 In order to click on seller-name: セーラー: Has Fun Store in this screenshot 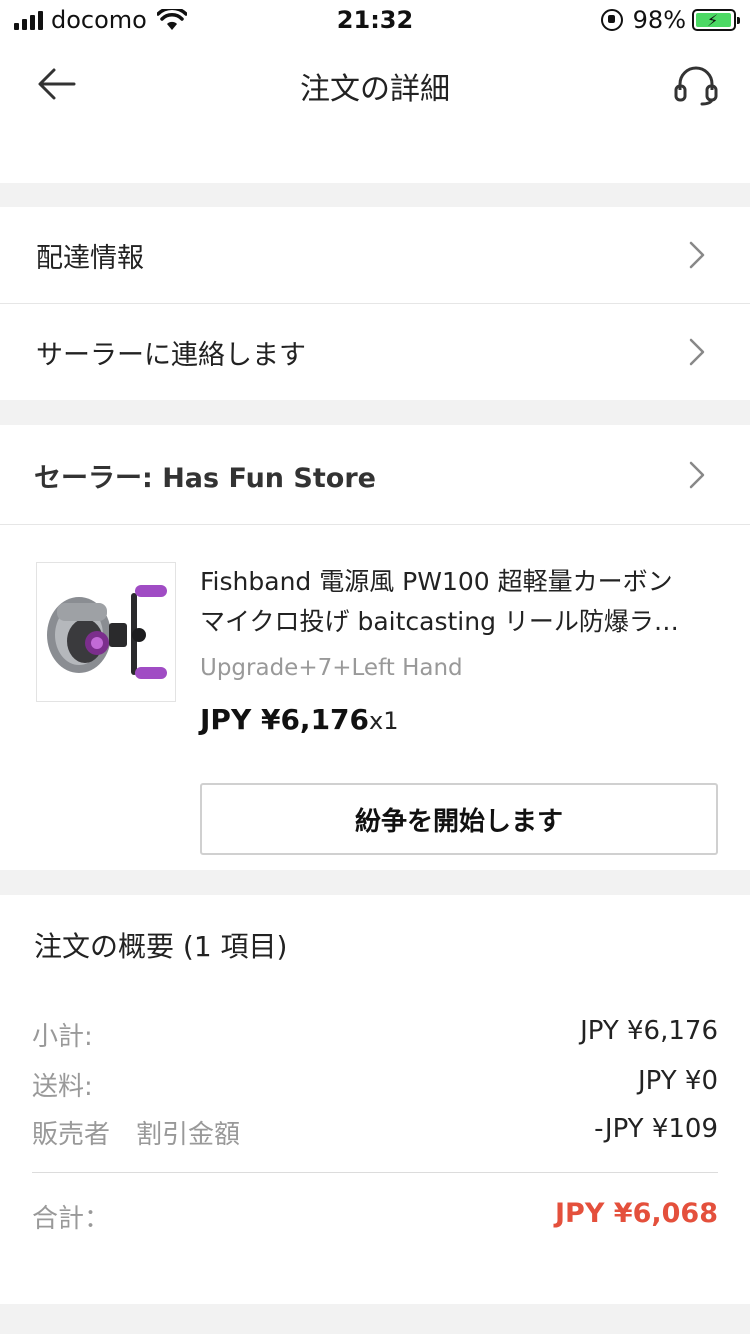, I will do `click(205, 478)`.